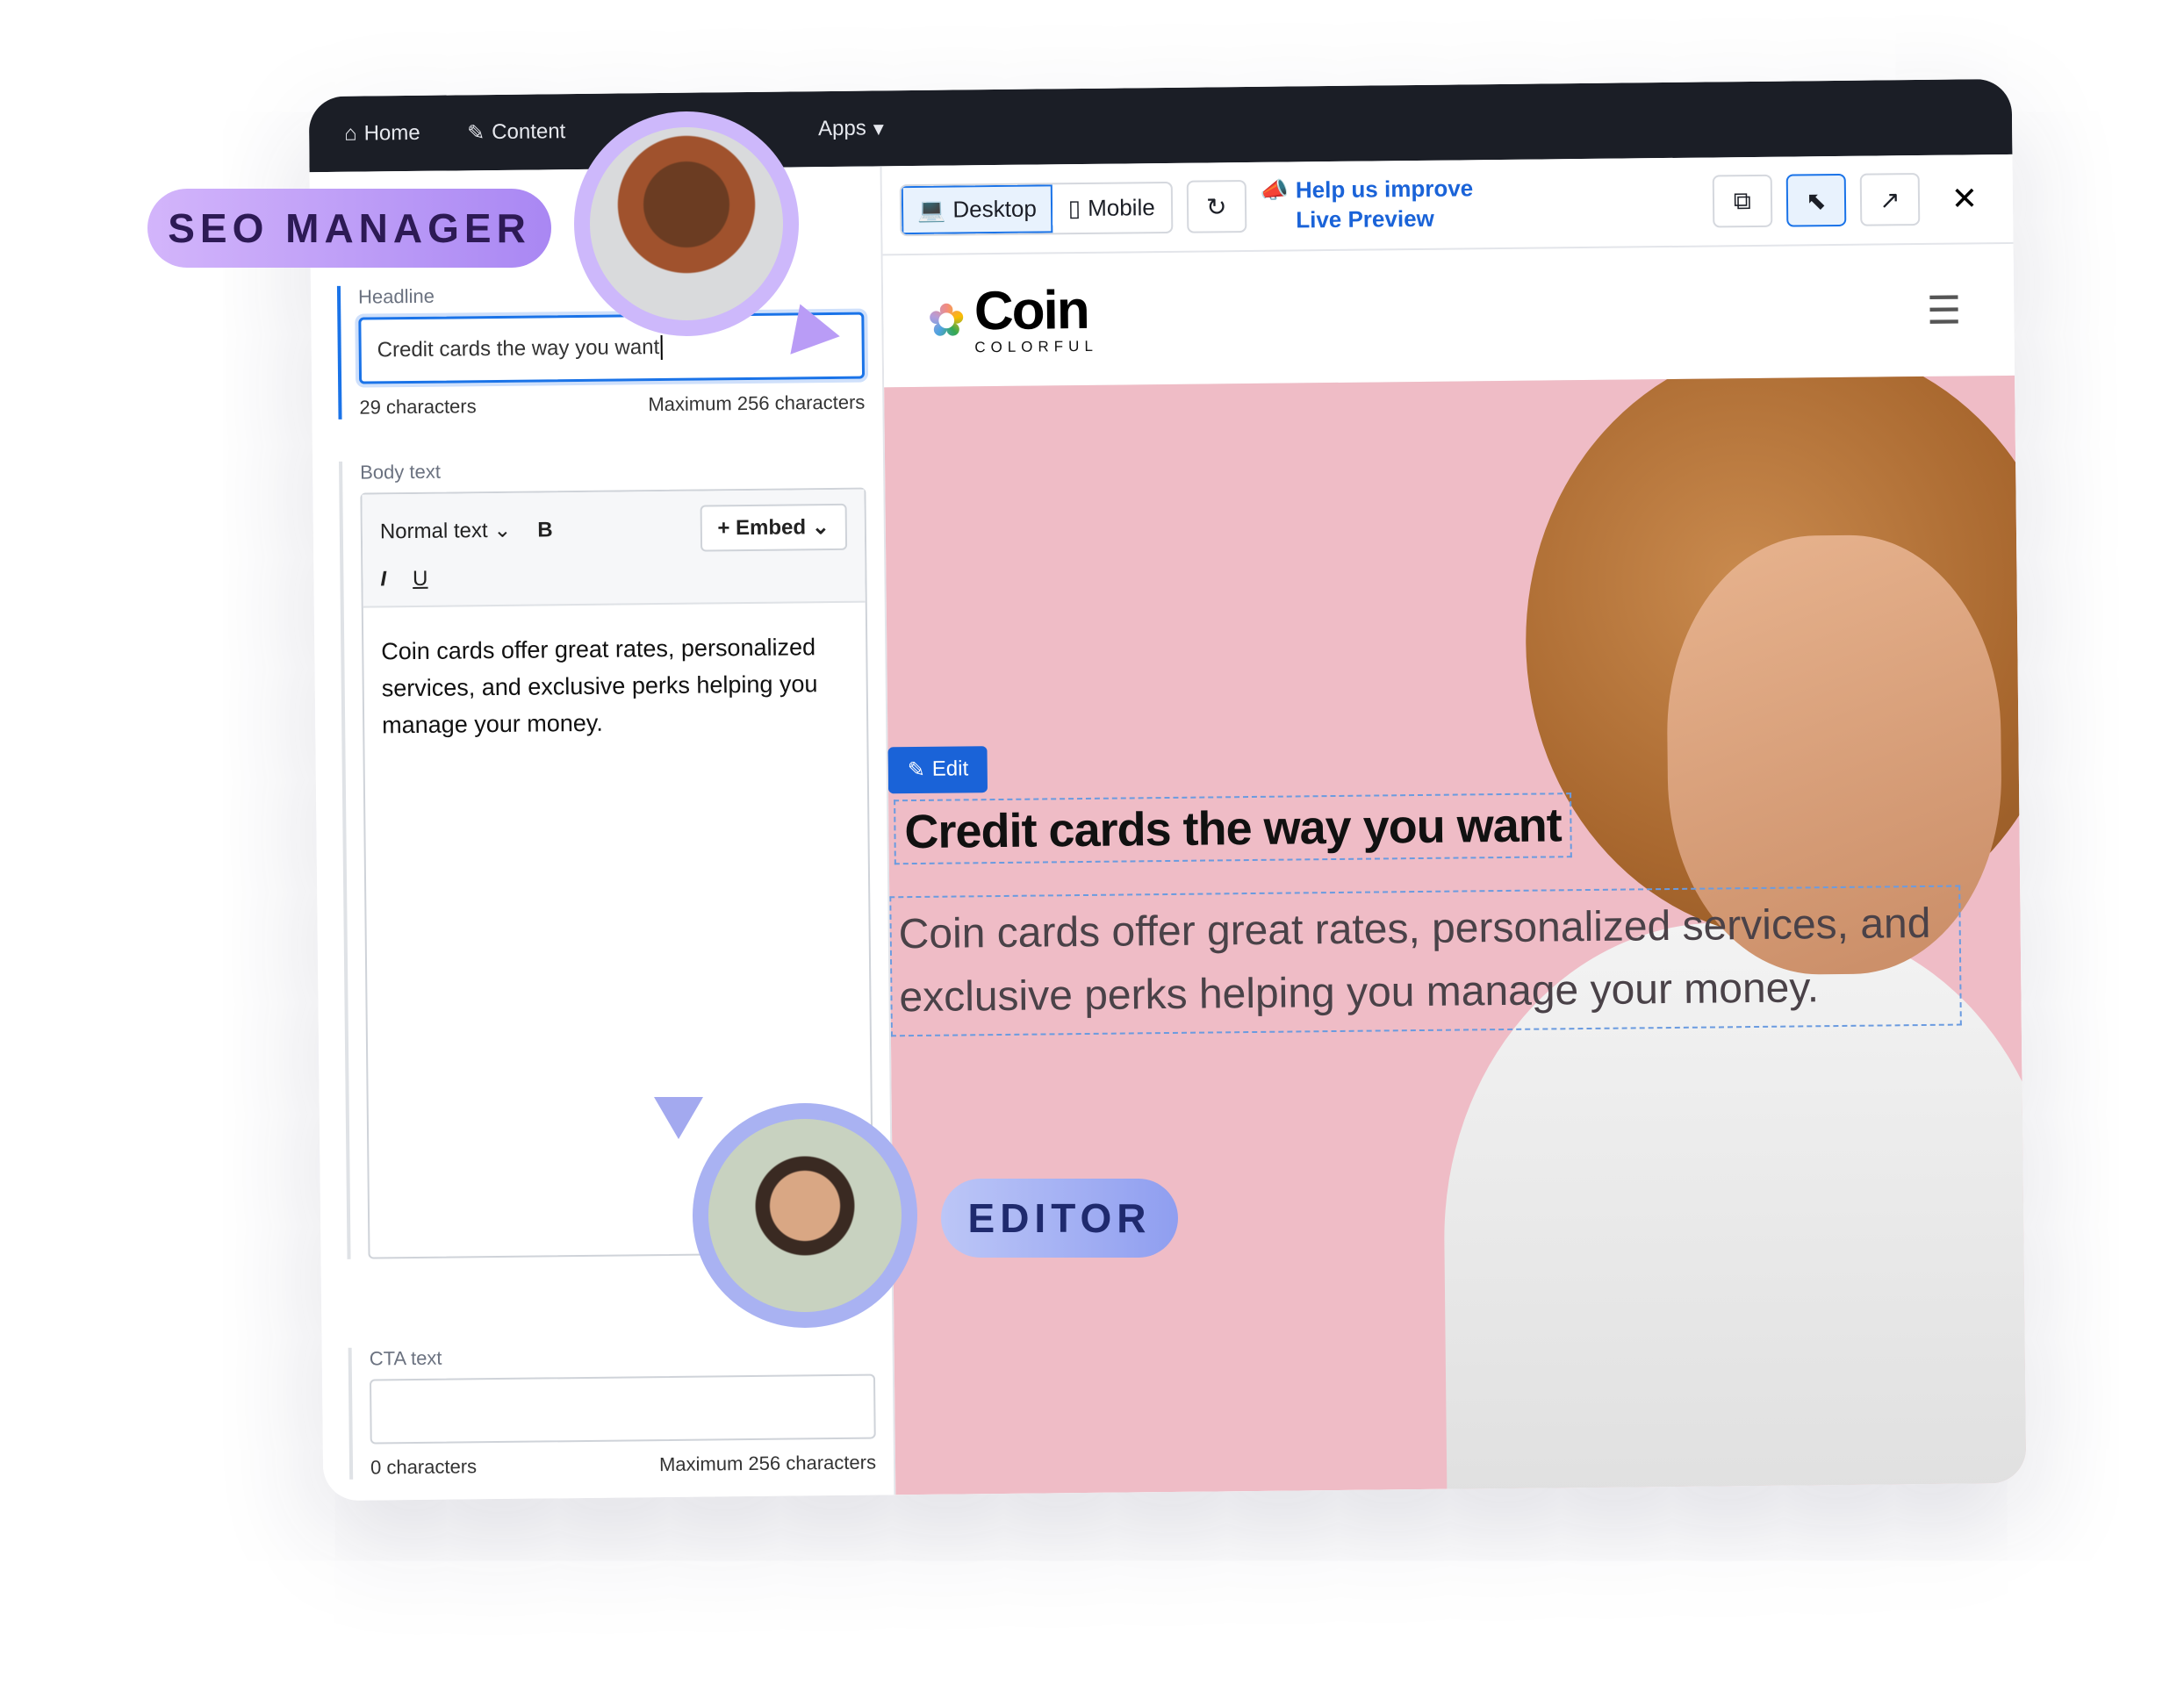 The height and width of the screenshot is (1685, 2184). Describe the element at coordinates (1111, 207) in the screenshot. I see `mobile-button: ▯ Mobile` at that location.